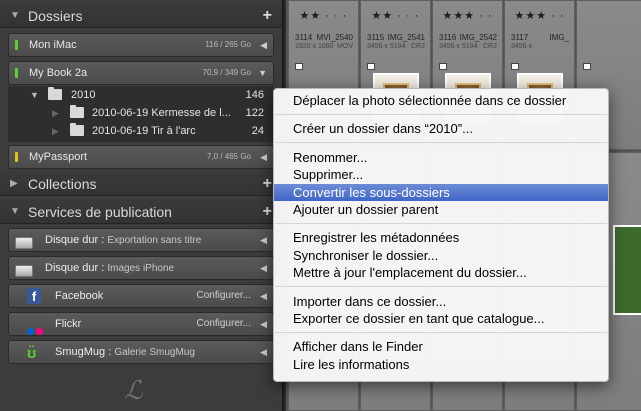  I want to click on collections-header: ▶ Collections +, so click(141, 184).